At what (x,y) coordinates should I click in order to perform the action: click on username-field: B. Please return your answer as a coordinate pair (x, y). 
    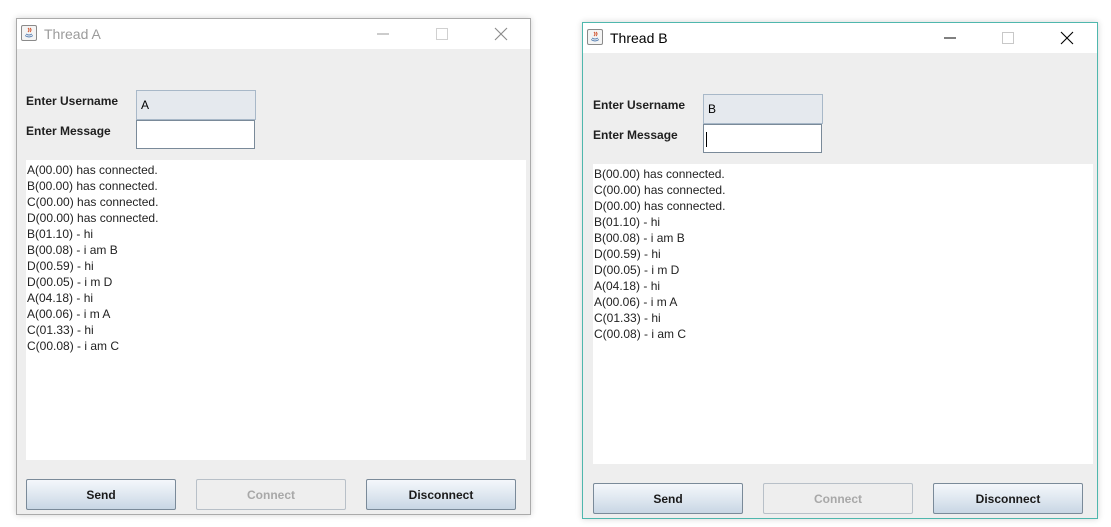
    Looking at the image, I should click on (763, 109).